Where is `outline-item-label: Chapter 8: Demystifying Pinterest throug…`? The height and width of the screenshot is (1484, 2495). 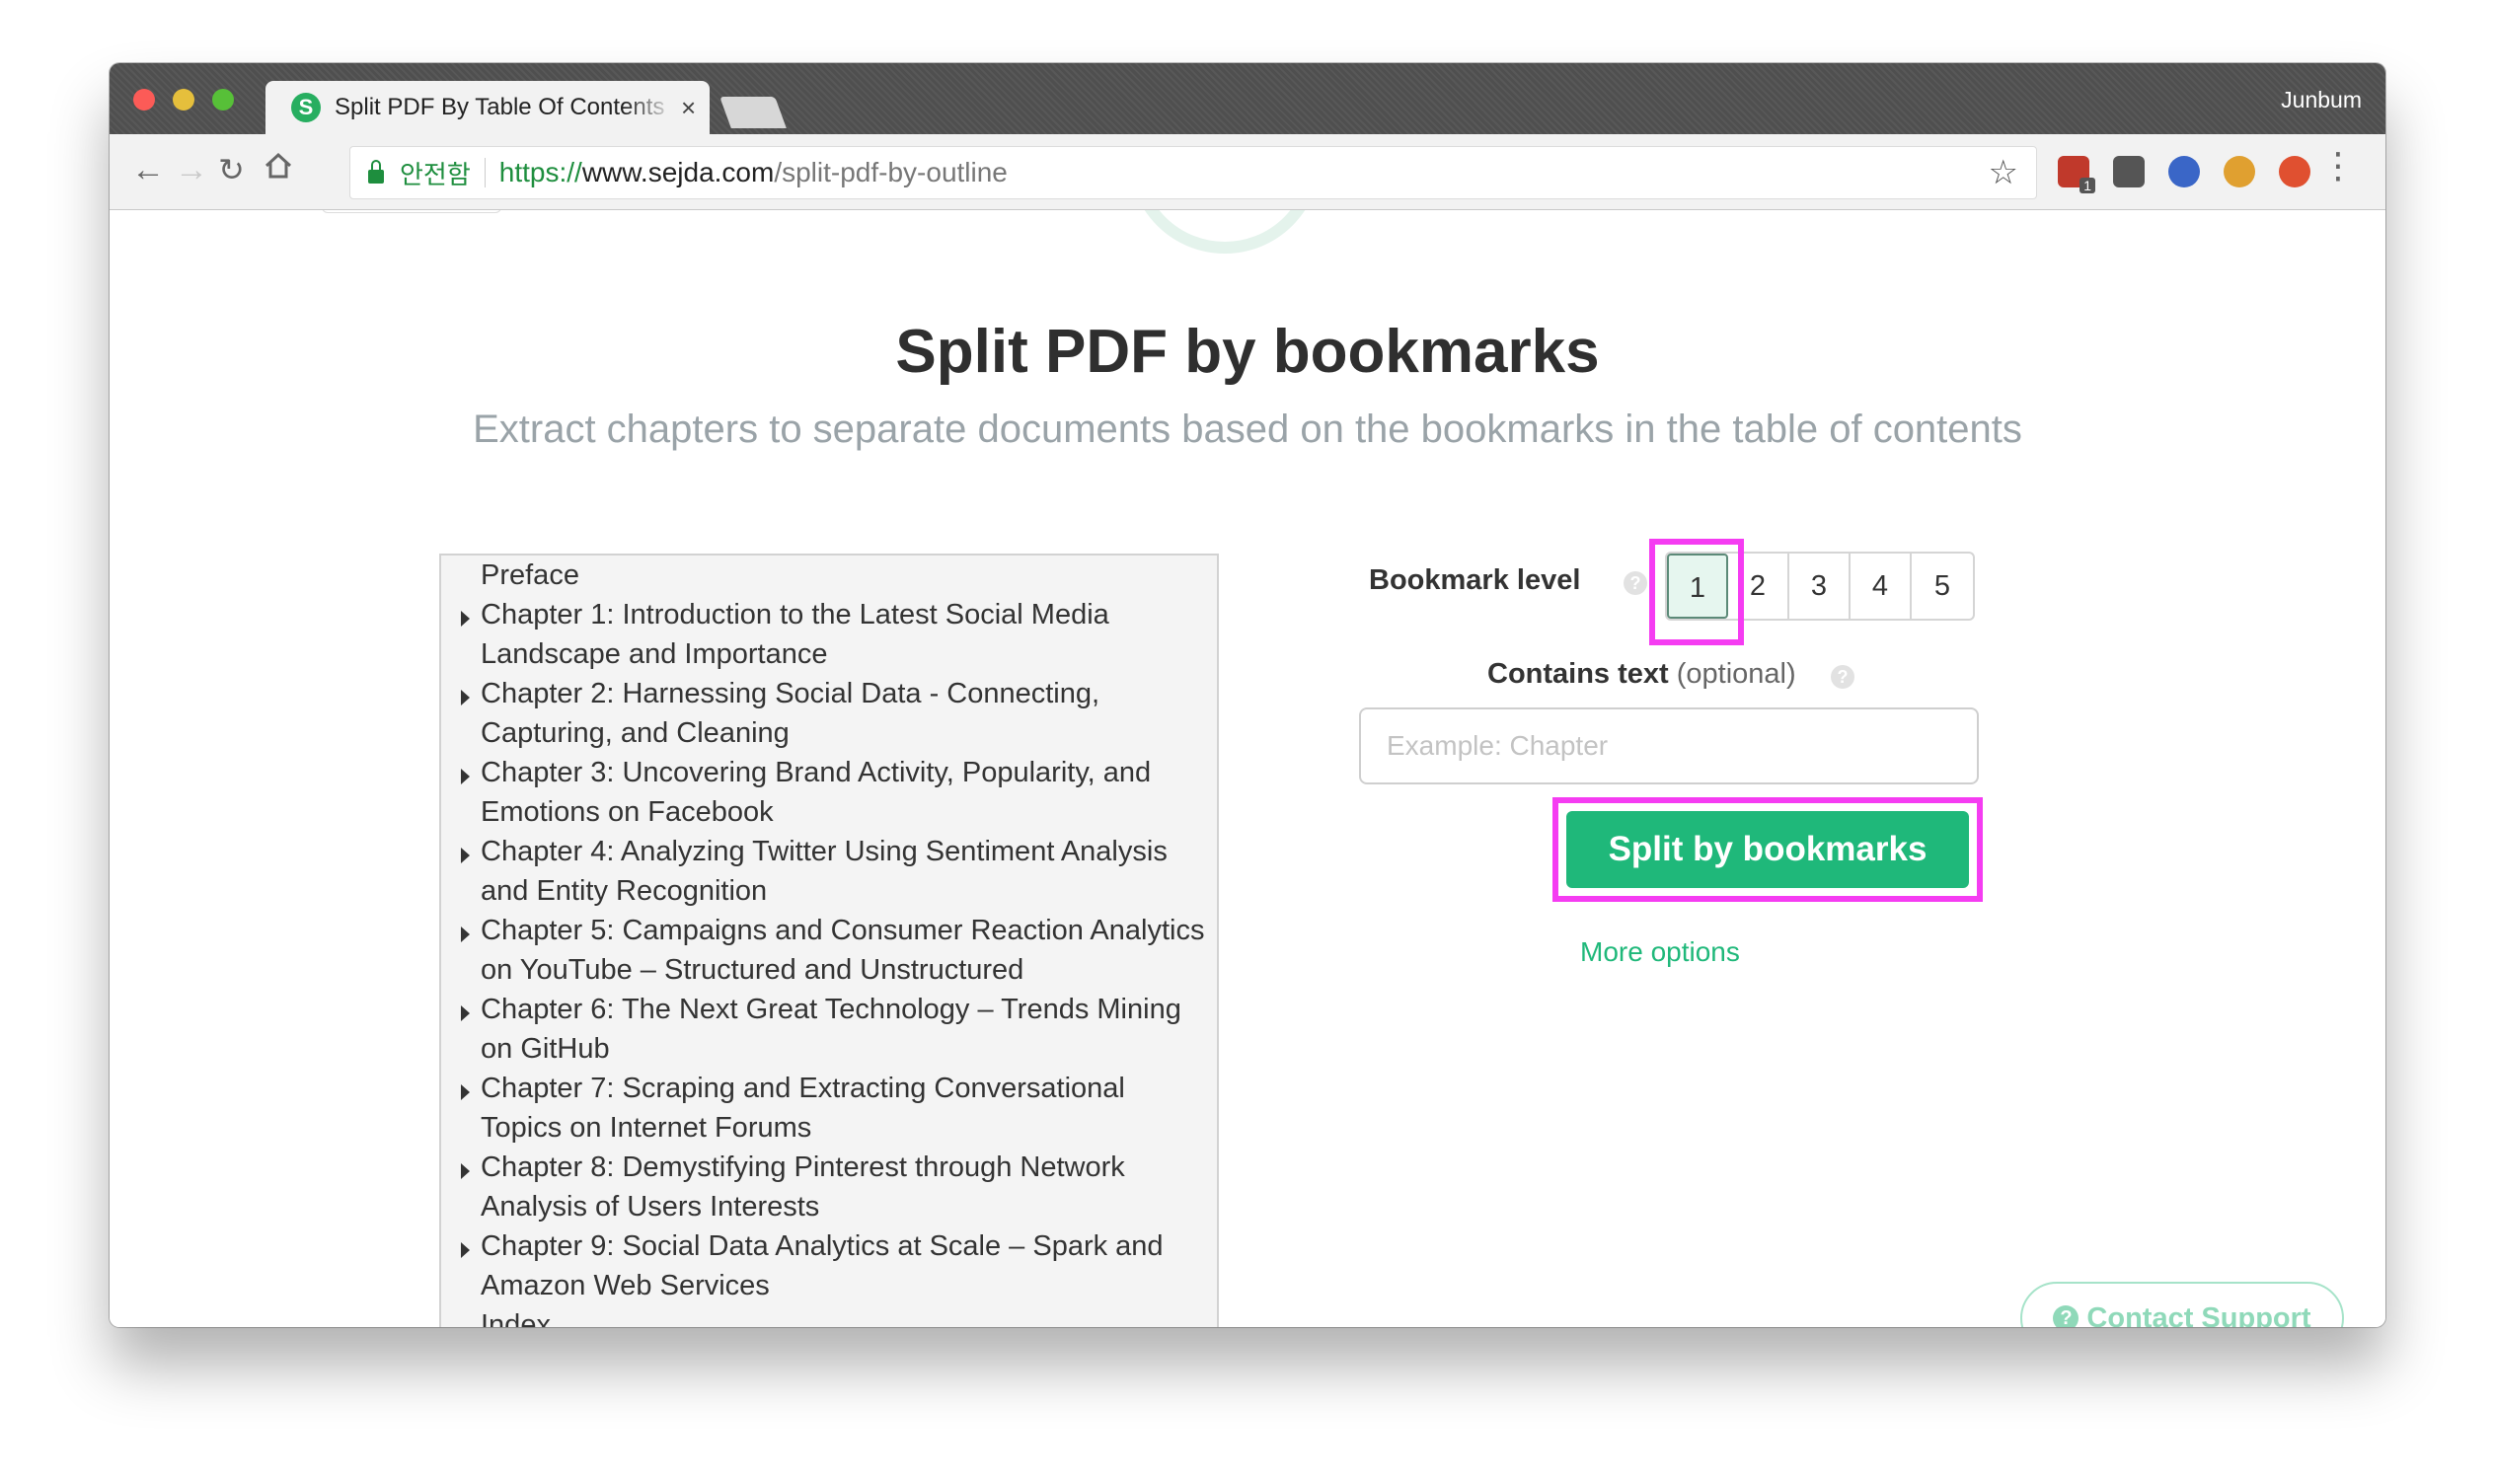 outline-item-label: Chapter 8: Demystifying Pinterest throug… is located at coordinates (803, 1187).